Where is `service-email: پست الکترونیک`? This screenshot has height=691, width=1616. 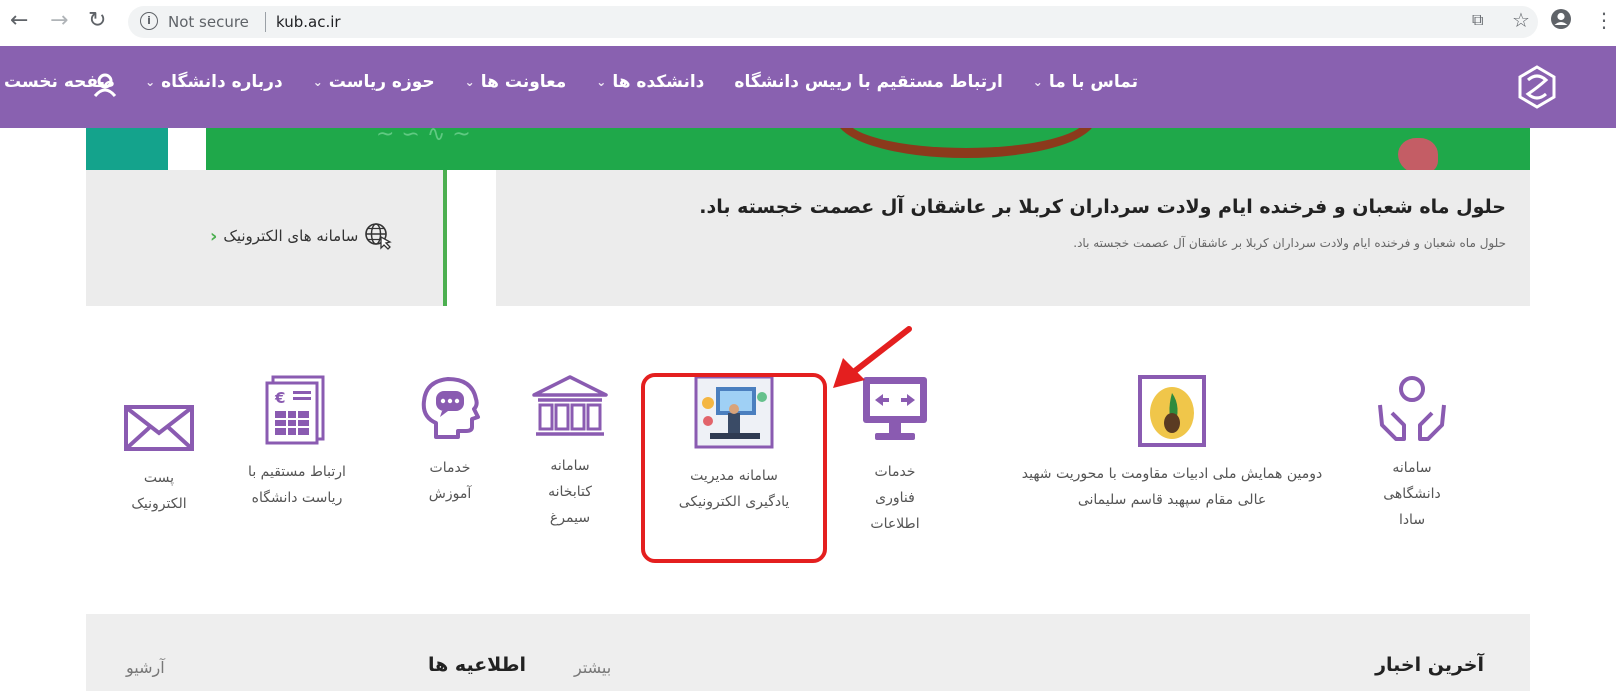 service-email: پست الکترونیک is located at coordinates (159, 461).